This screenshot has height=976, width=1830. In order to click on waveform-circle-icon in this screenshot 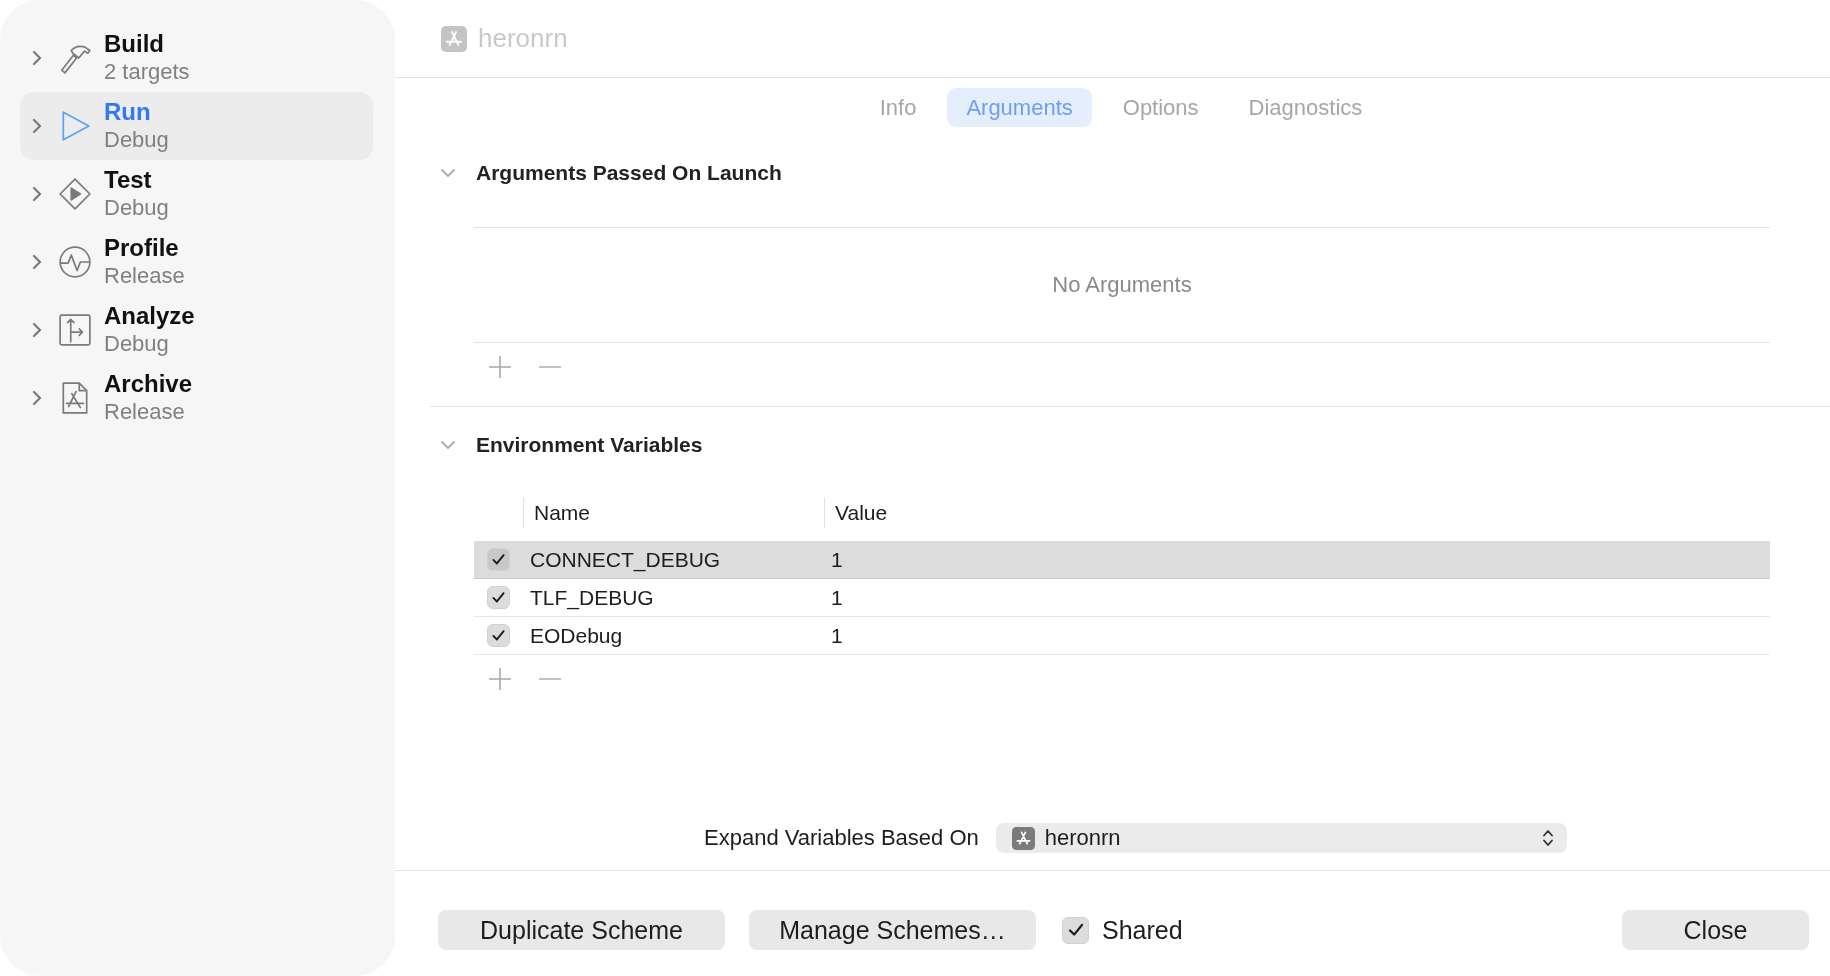, I will do `click(75, 262)`.